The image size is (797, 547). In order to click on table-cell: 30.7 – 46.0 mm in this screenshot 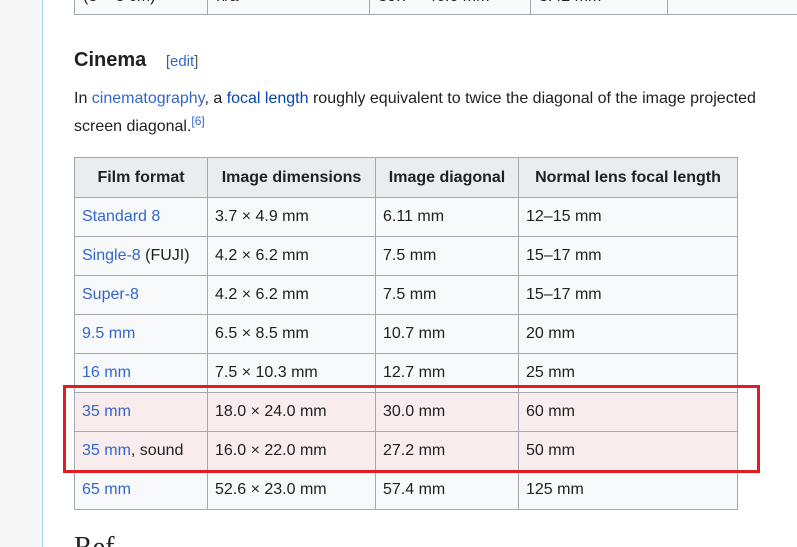, I will do `click(450, 7)`.